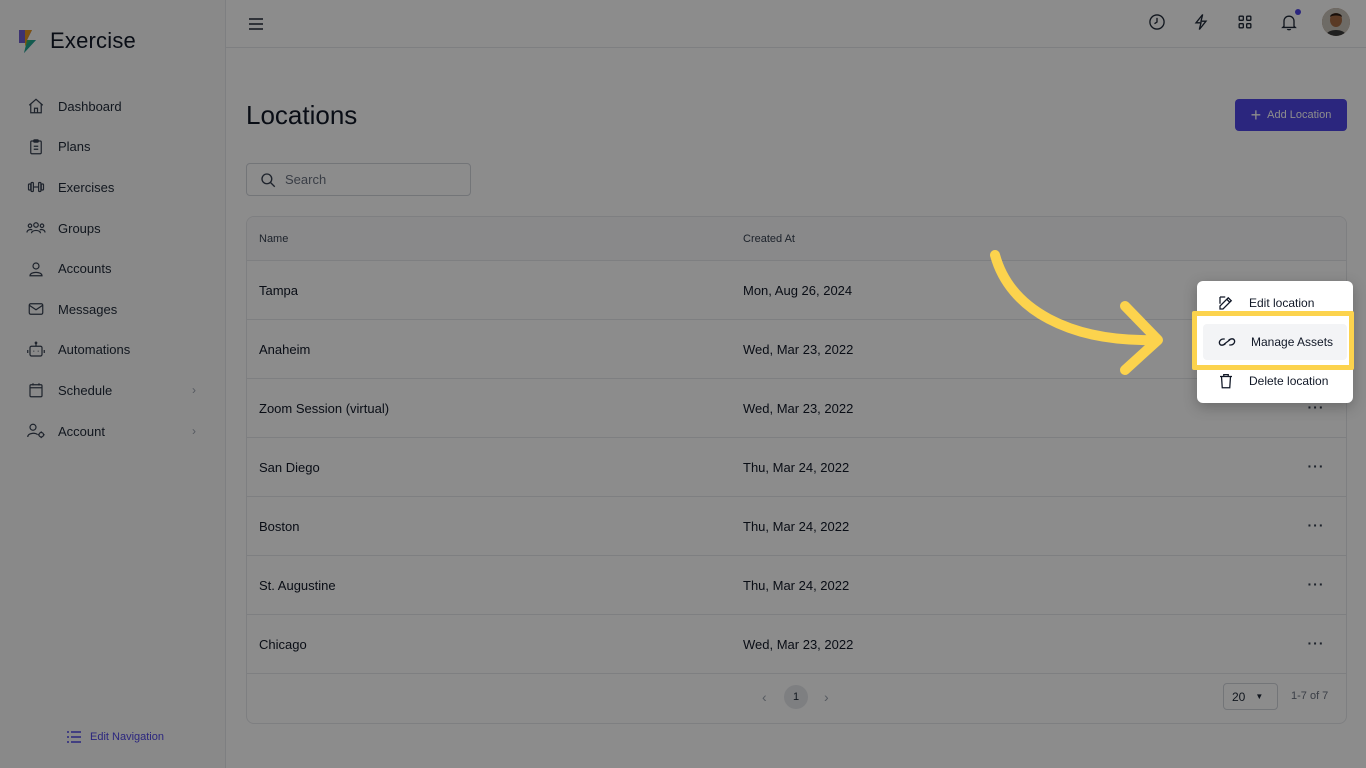 The height and width of the screenshot is (768, 1366). Describe the element at coordinates (1289, 381) in the screenshot. I see `menu-item-label: Delete location` at that location.